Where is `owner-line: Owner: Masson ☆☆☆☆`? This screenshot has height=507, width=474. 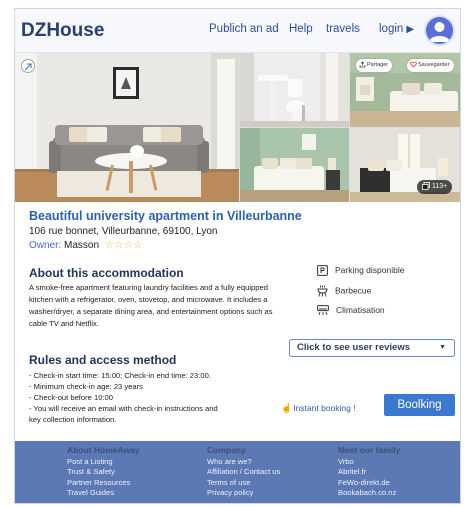 owner-line: Owner: Masson ☆☆☆☆ is located at coordinates (86, 245).